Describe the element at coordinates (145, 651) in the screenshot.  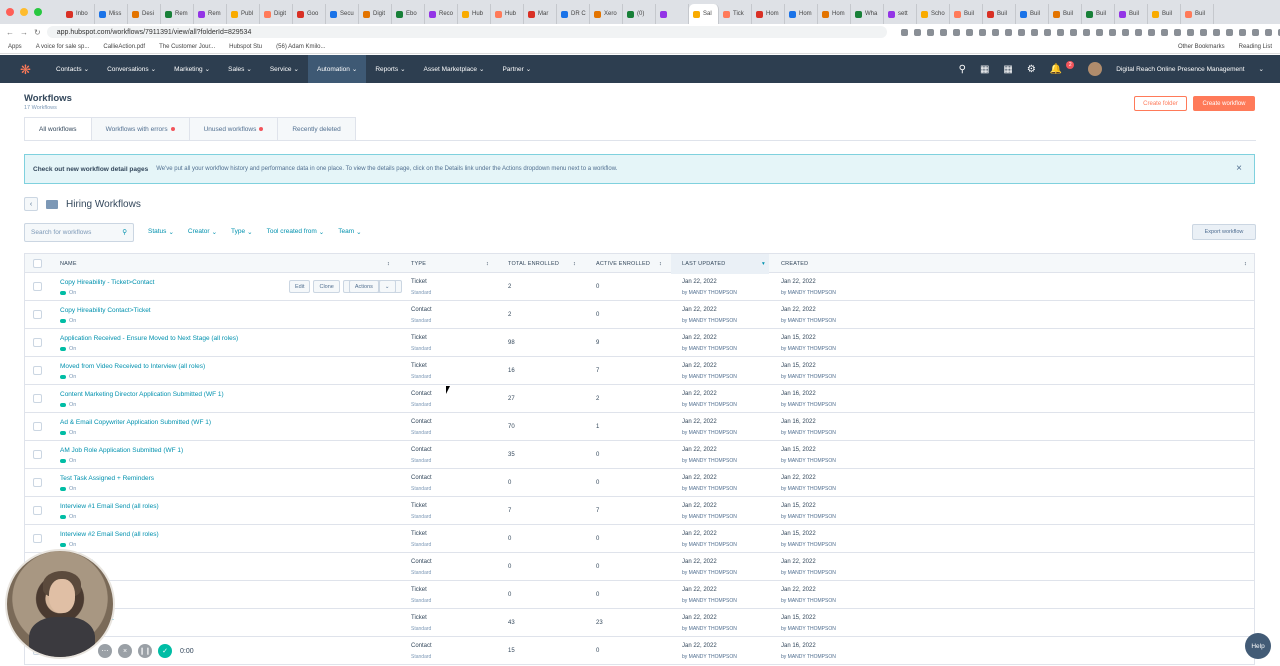
I see `pause-icon: ❙❙` at that location.